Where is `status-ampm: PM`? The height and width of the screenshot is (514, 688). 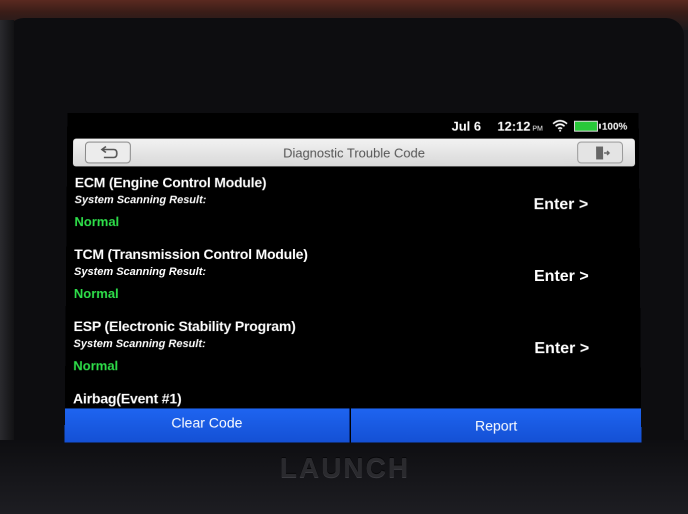
status-ampm: PM is located at coordinates (537, 129).